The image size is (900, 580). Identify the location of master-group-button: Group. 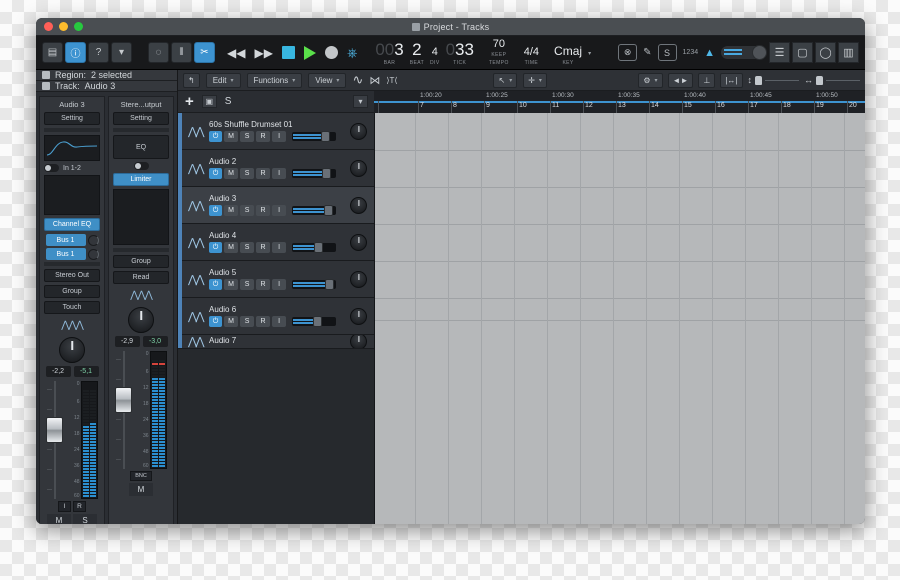
(141, 261).